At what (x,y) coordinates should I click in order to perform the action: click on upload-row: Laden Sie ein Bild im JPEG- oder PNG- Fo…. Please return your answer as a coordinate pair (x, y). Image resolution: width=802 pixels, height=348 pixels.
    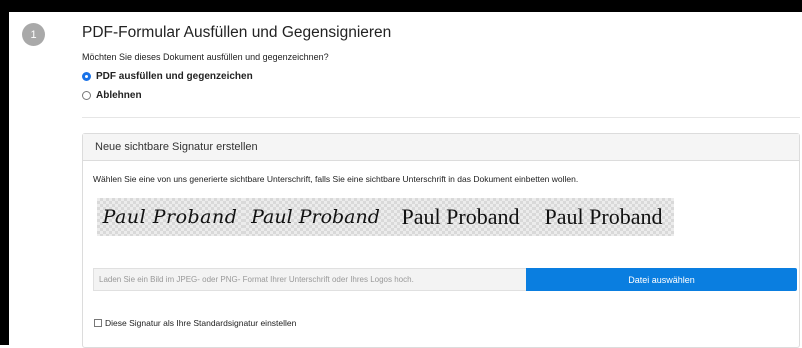
    Looking at the image, I should click on (445, 279).